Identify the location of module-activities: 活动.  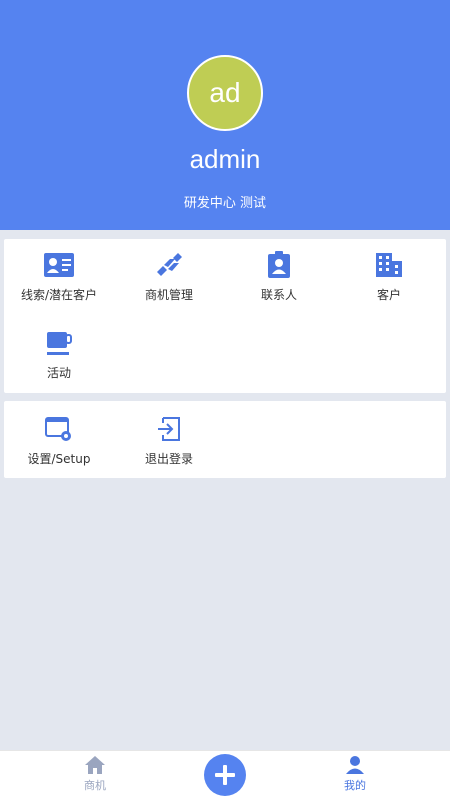
(59, 352).